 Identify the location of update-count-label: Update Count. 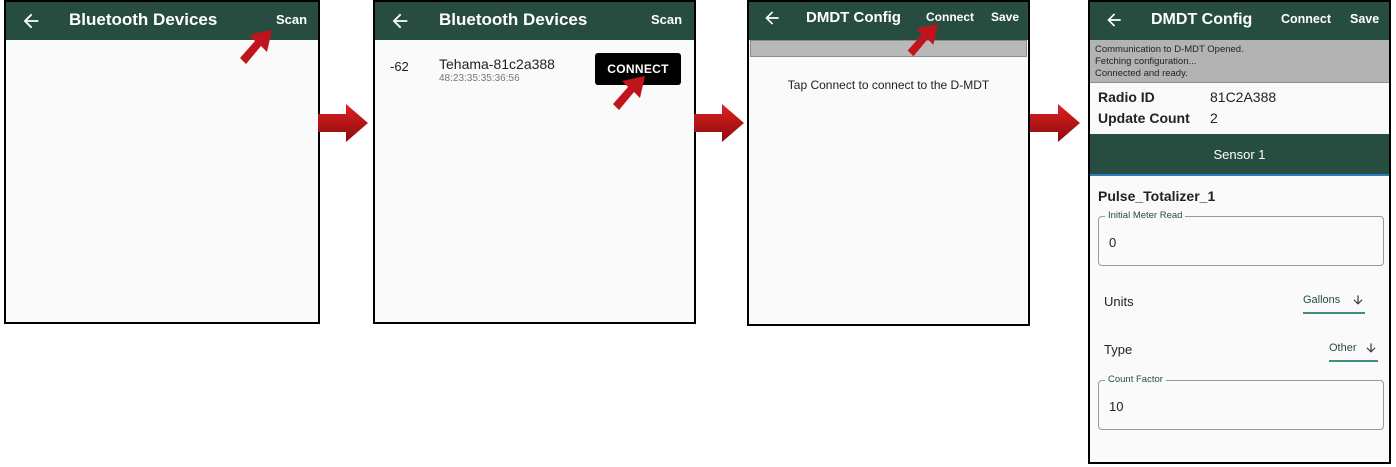
(1144, 118).